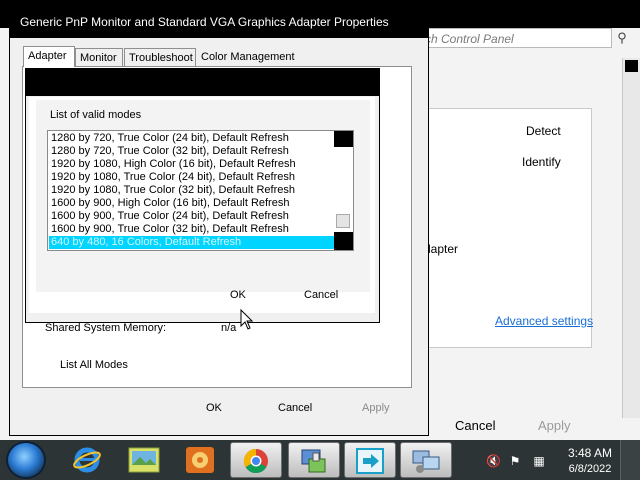 Image resolution: width=640 pixels, height=480 pixels. Describe the element at coordinates (247, 57) in the screenshot. I see `tab-color-management: Color Management` at that location.